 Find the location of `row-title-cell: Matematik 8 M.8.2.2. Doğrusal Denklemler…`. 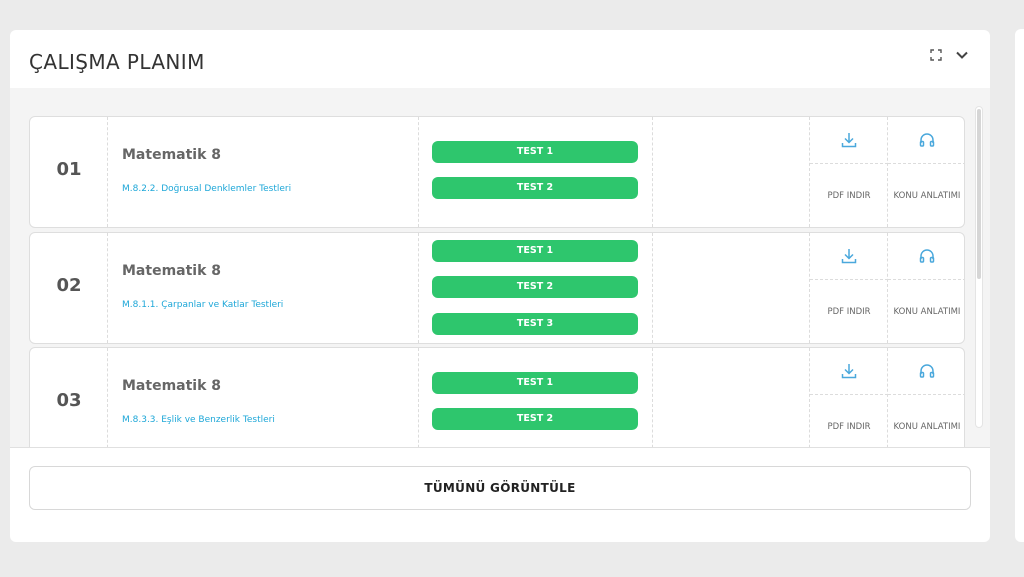

row-title-cell: Matematik 8 M.8.2.2. Doğrusal Denklemler… is located at coordinates (263, 172).